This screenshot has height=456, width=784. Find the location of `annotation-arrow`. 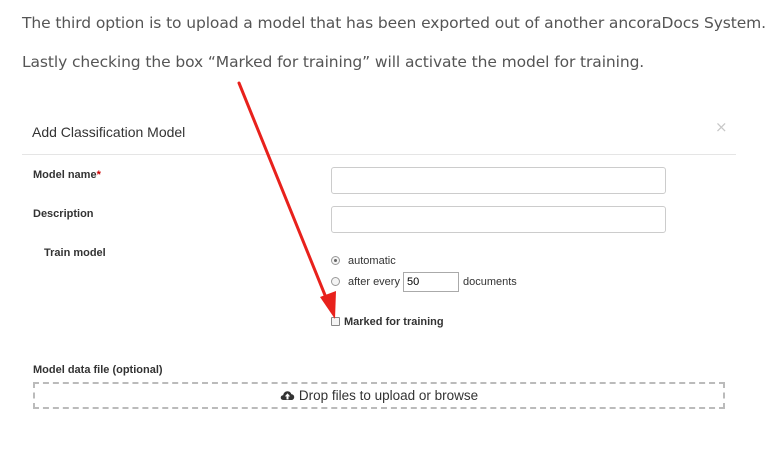

annotation-arrow is located at coordinates (286, 200).